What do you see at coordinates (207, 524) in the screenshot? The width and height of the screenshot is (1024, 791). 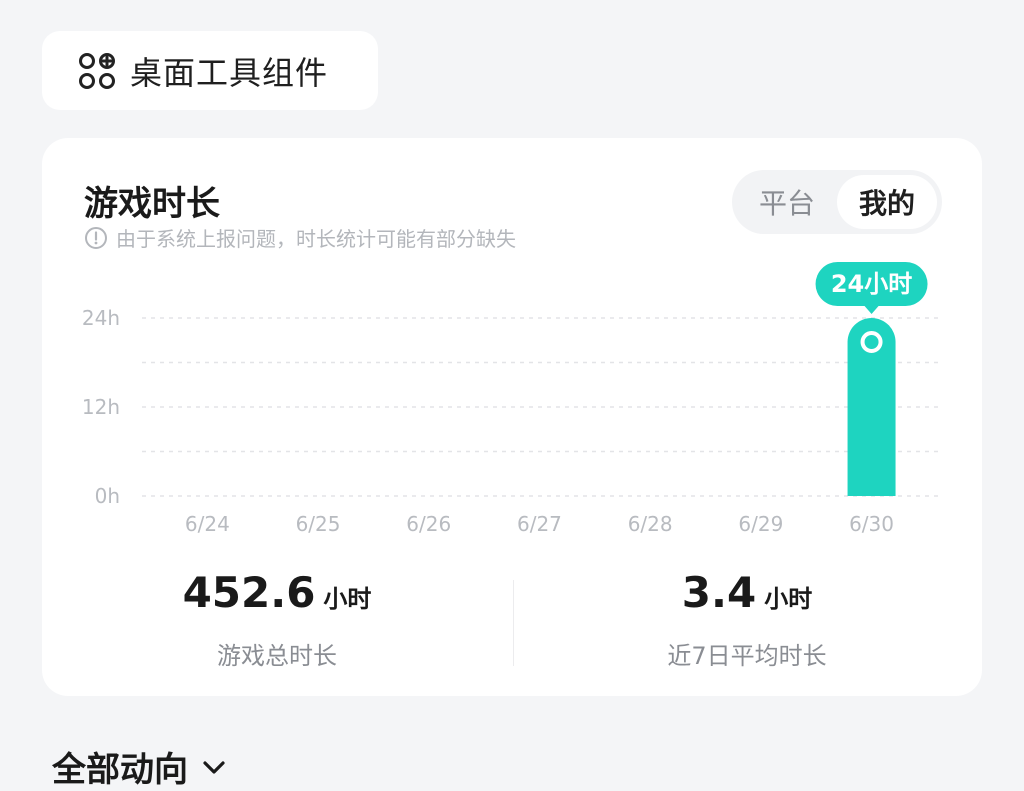 I see `x-tick-label: 6/24` at bounding box center [207, 524].